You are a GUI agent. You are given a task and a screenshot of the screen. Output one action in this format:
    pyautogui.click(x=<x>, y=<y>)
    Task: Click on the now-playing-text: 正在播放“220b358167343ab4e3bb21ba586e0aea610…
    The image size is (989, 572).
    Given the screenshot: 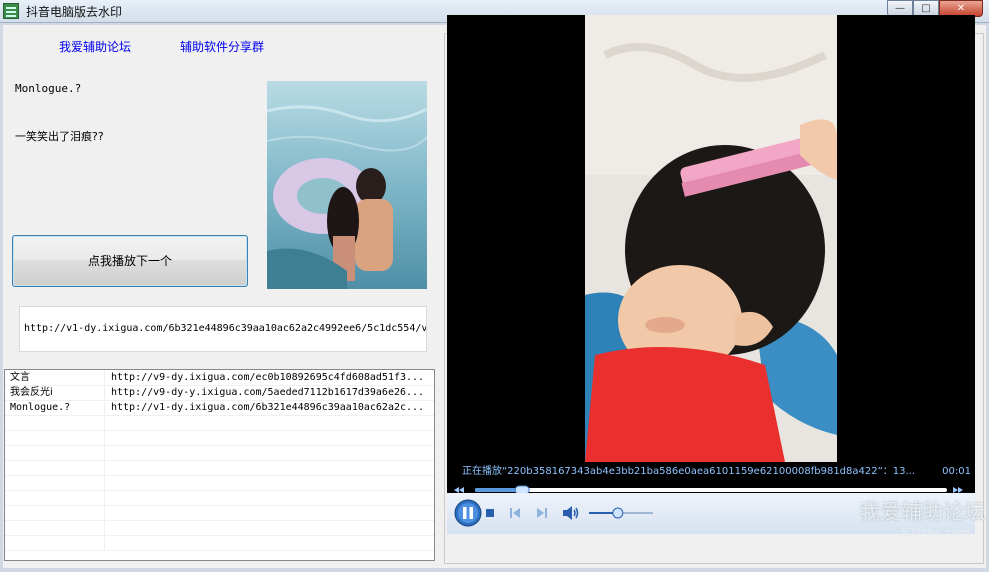 What is the action you would take?
    pyautogui.click(x=689, y=471)
    